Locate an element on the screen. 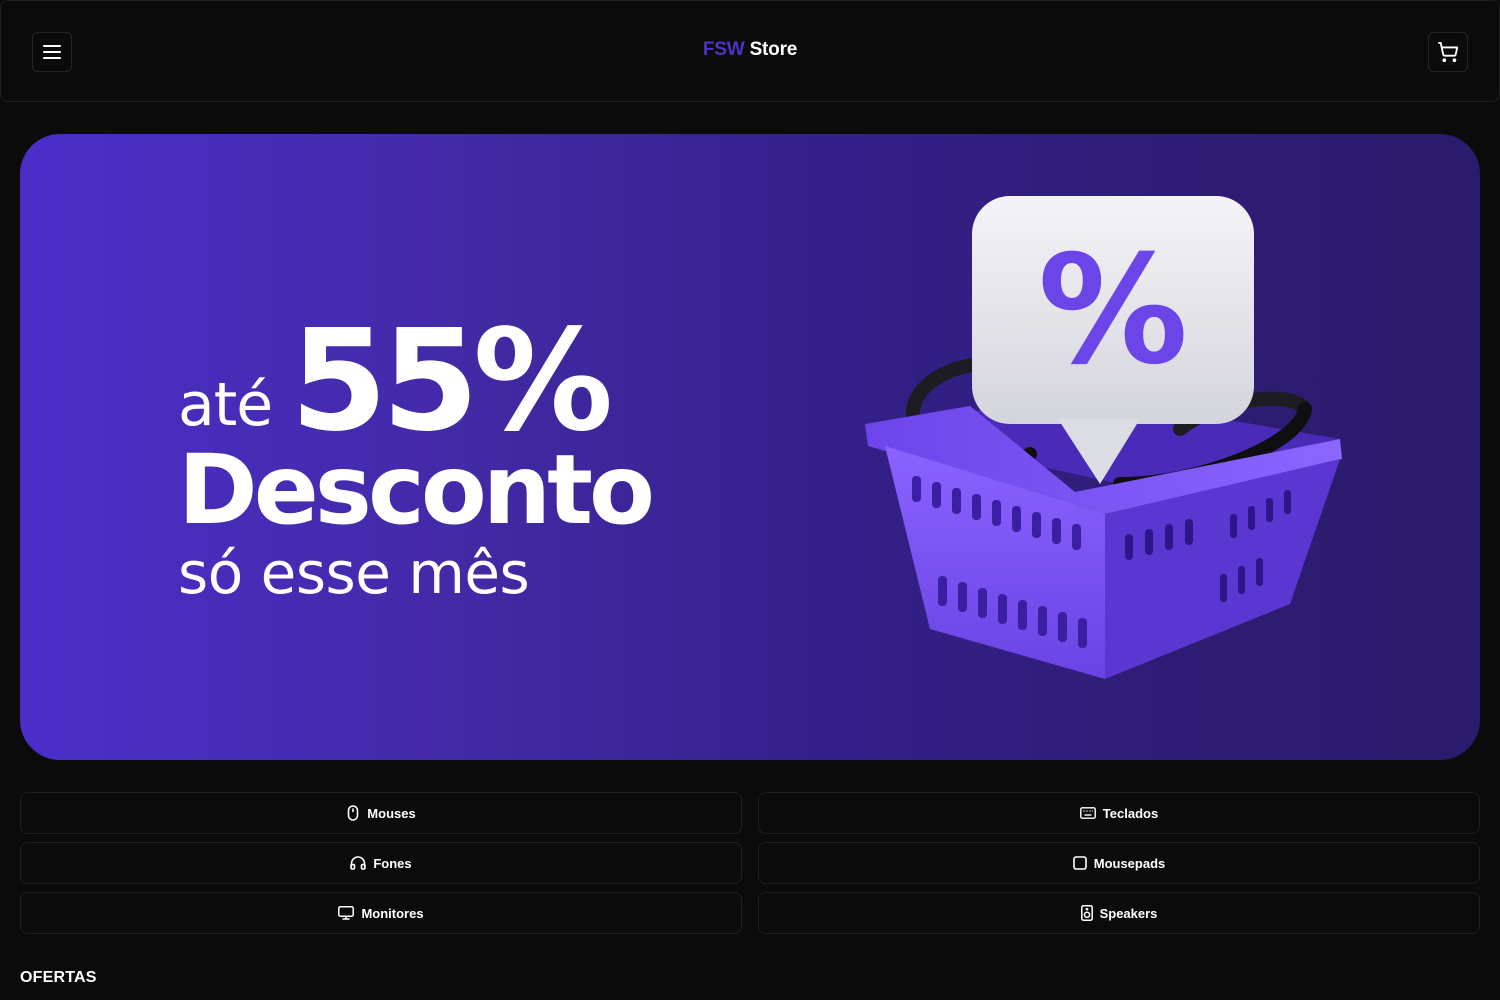 The image size is (1500, 1000). cart-button is located at coordinates (1448, 52).